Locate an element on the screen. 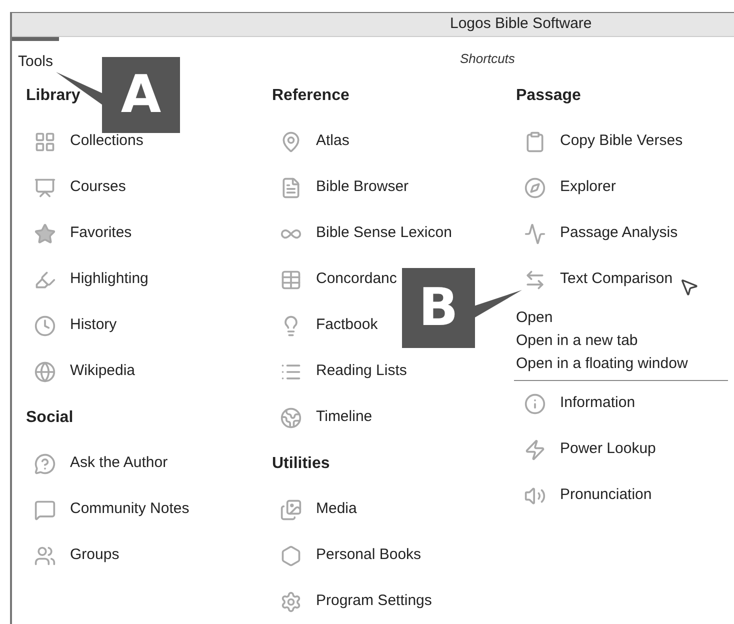 This screenshot has width=734, height=624. tool-link: Highlighting is located at coordinates (109, 279).